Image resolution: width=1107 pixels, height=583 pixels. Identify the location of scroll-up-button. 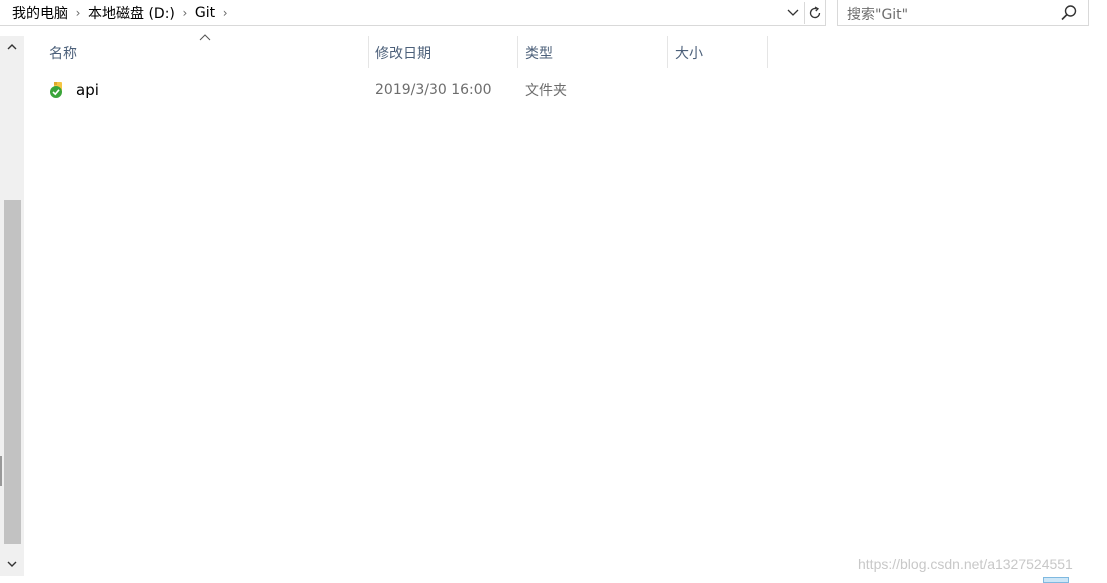
(12, 46).